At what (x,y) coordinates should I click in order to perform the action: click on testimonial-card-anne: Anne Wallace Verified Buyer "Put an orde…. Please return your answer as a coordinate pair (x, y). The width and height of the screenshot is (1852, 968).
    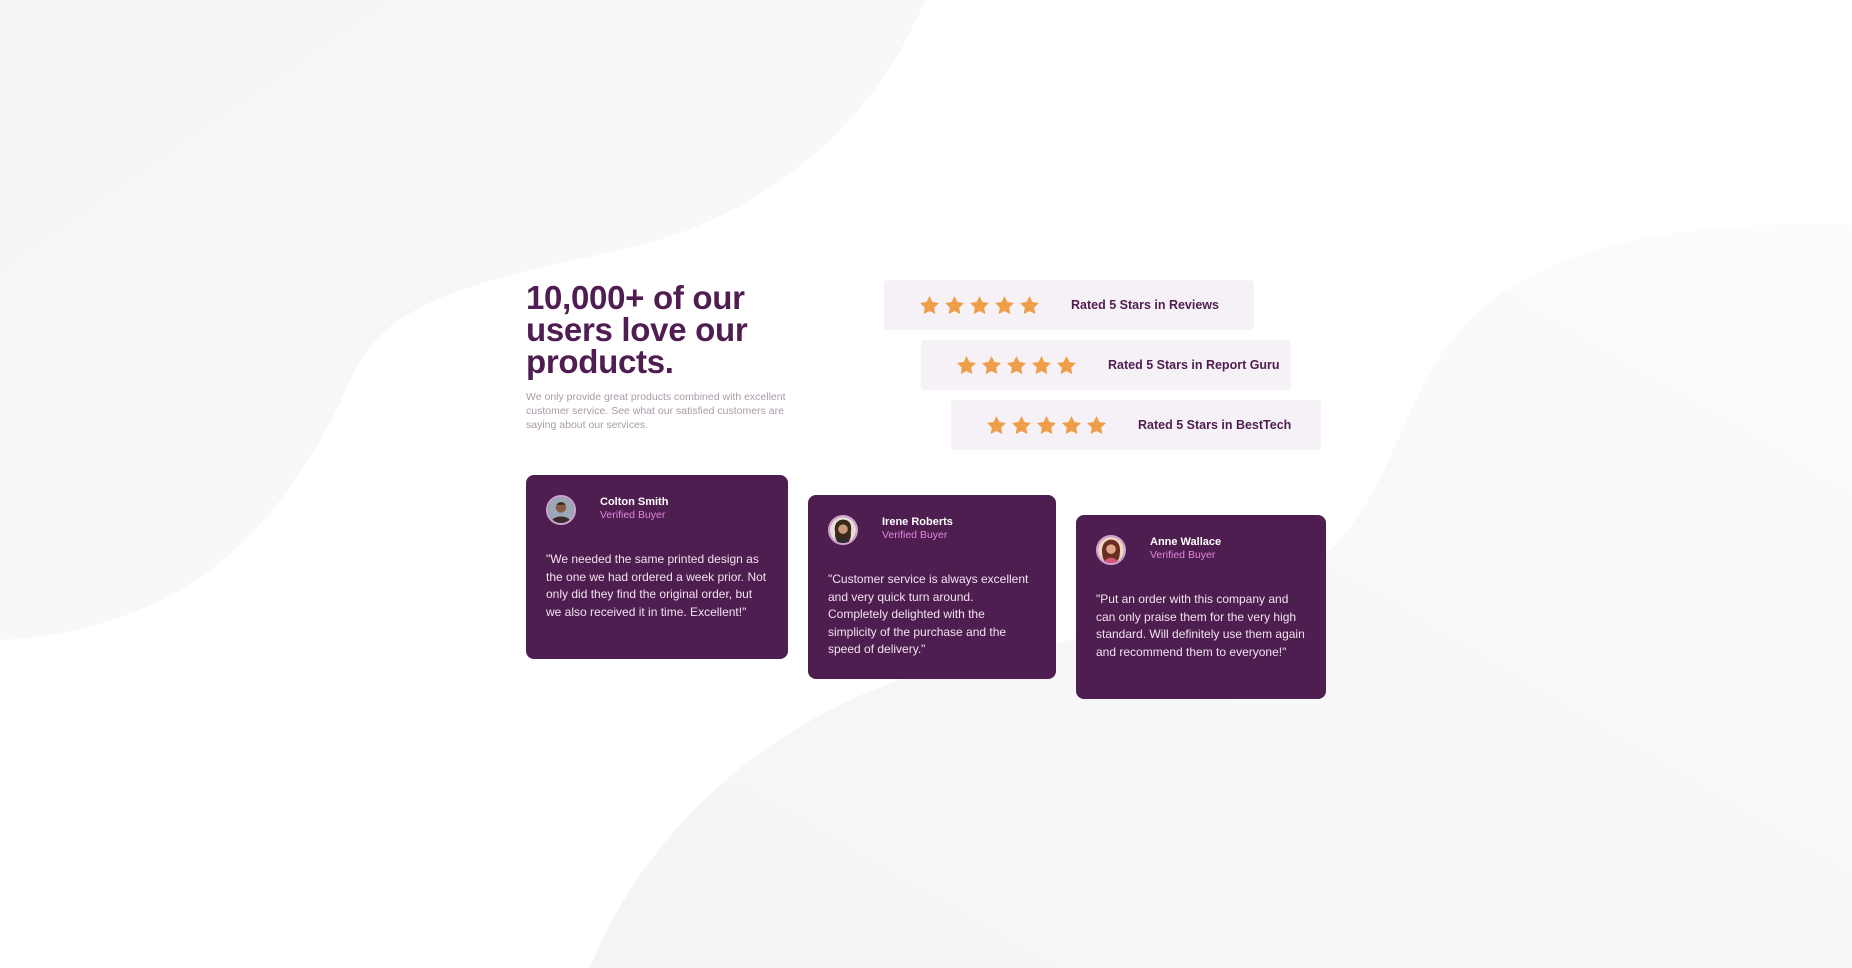
    Looking at the image, I should click on (1201, 607).